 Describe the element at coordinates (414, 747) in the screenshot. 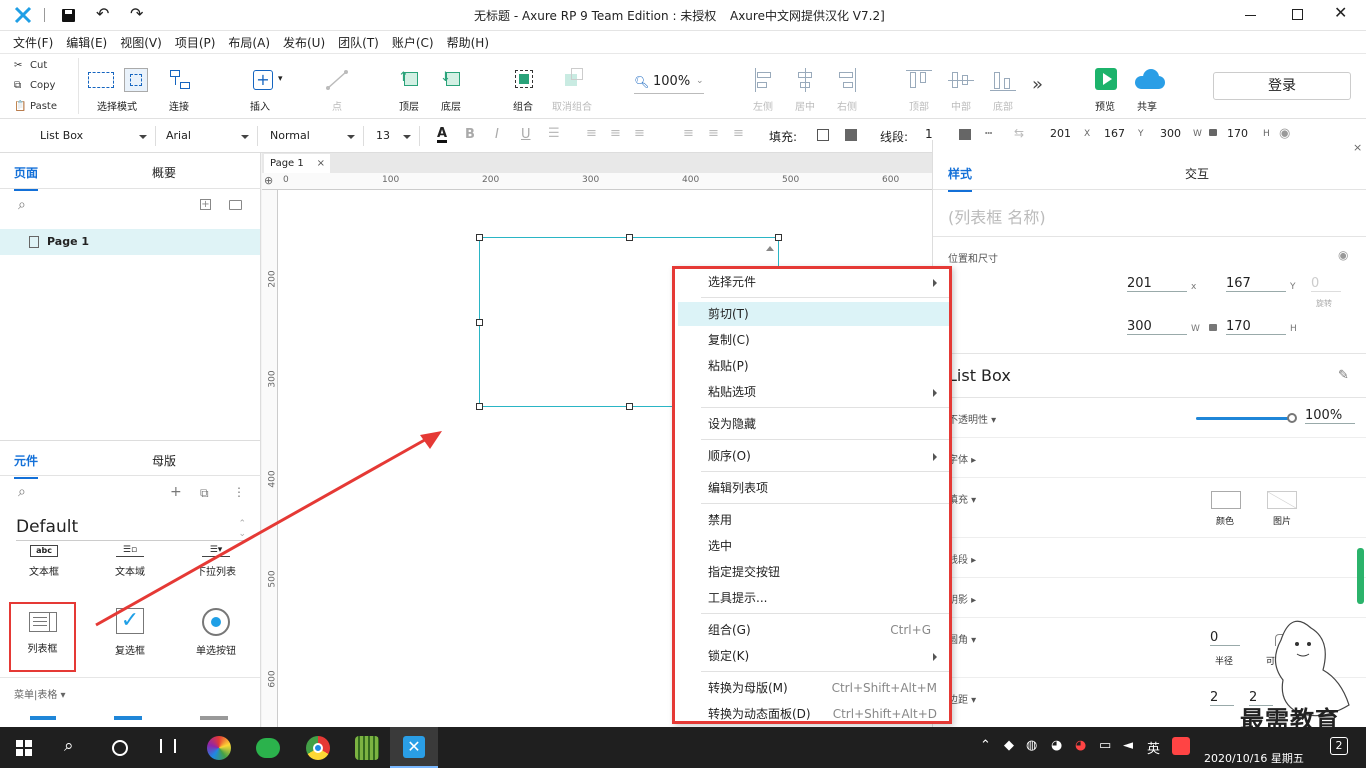

I see `axure-taskbar-button: ✕` at that location.